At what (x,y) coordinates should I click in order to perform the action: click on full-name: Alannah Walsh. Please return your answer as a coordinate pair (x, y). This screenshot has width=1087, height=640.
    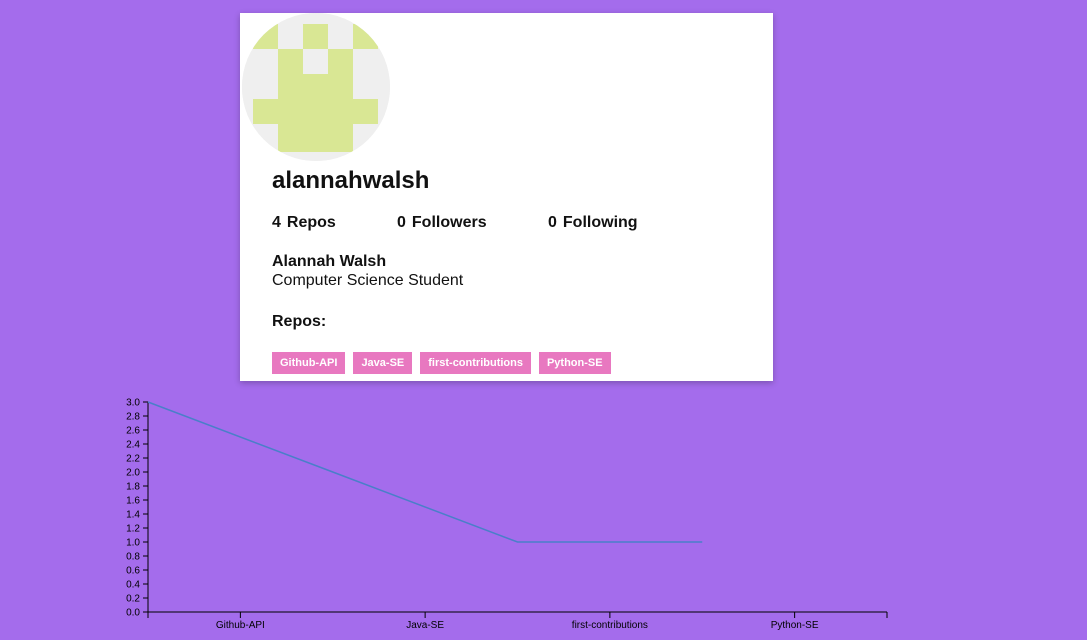
    Looking at the image, I should click on (329, 261).